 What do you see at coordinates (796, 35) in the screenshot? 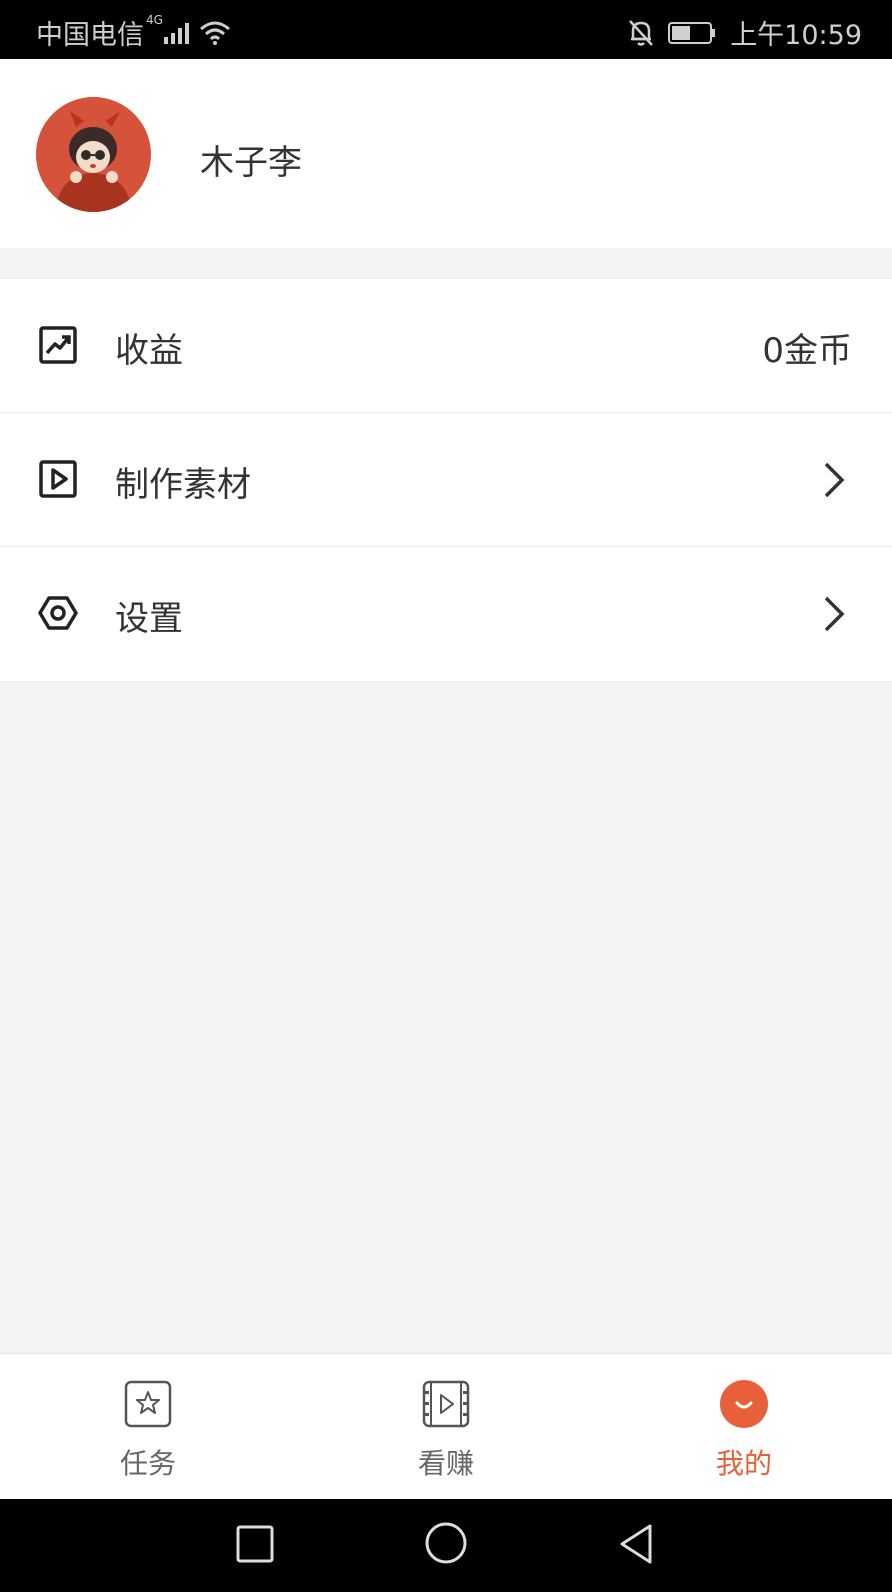
I see `clock: 上午10:59` at bounding box center [796, 35].